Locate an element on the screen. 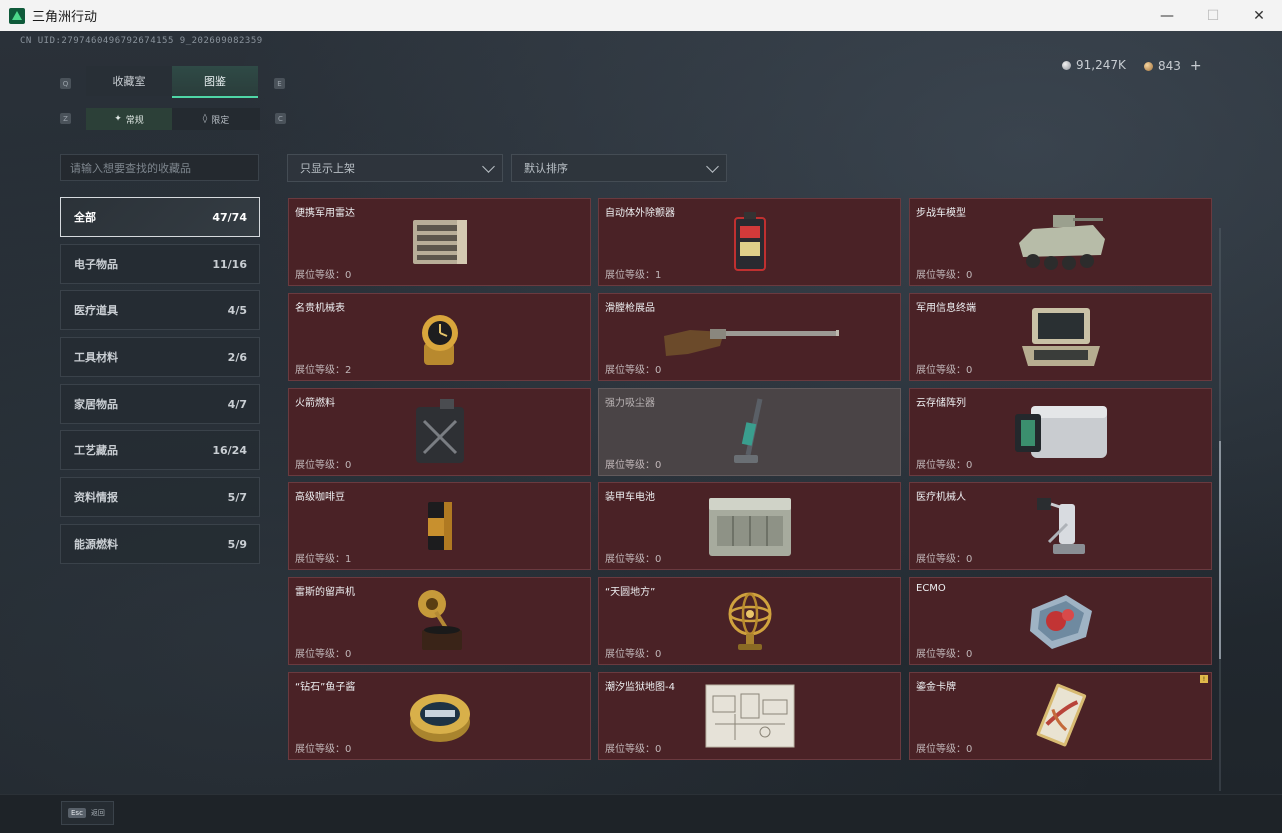 The image size is (1282, 833). radar-icon is located at coordinates (440, 242).